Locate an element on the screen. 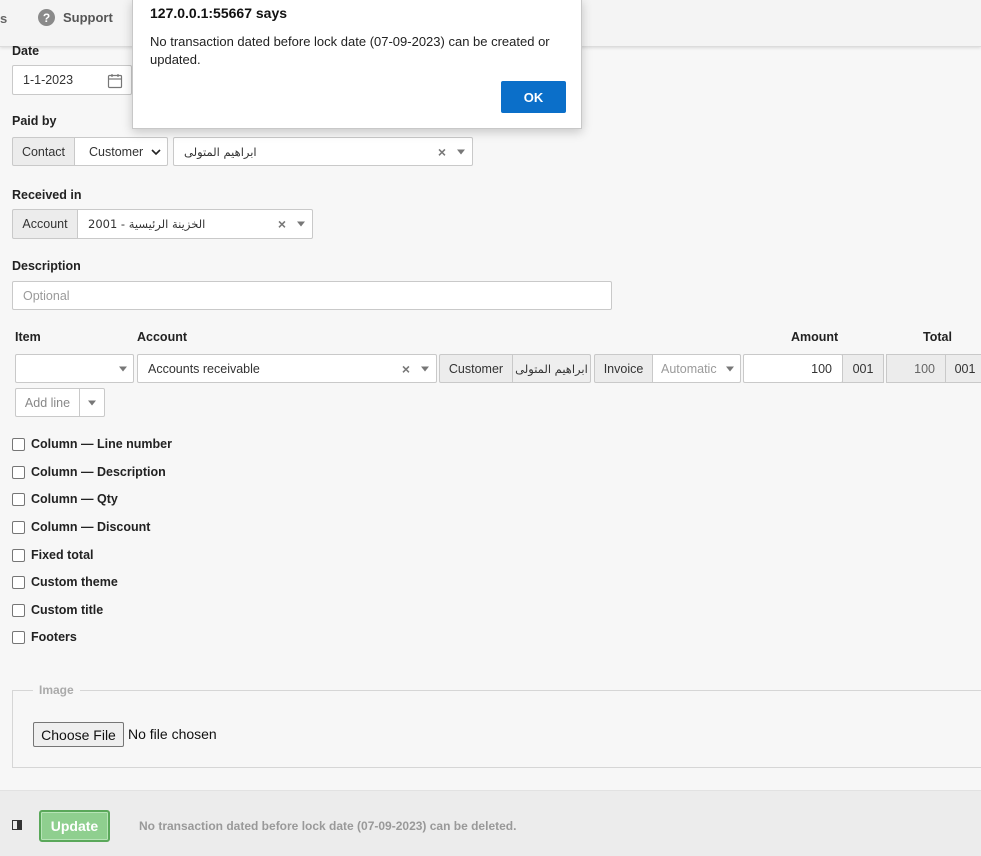  option-label: Column — Discount is located at coordinates (91, 527).